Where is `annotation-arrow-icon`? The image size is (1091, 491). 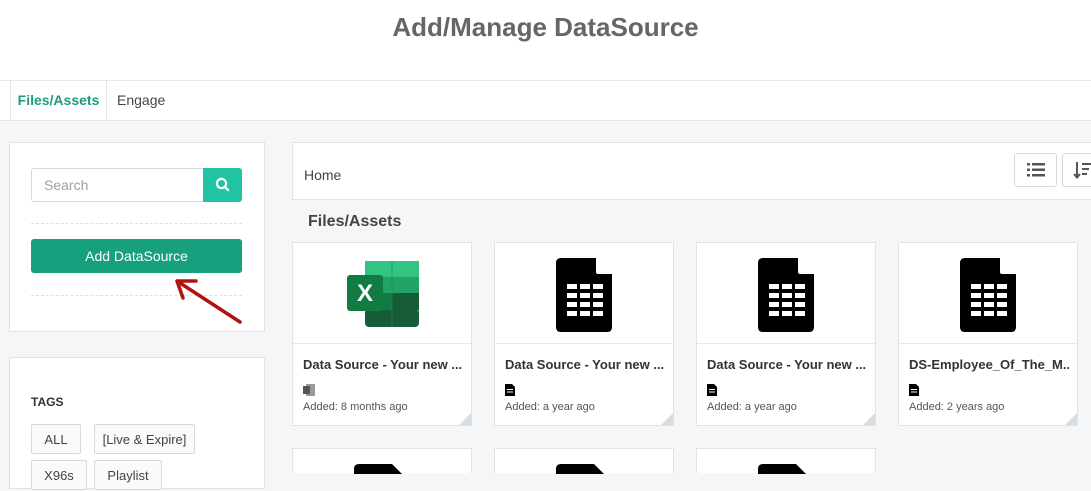
annotation-arrow-icon is located at coordinates (208, 301).